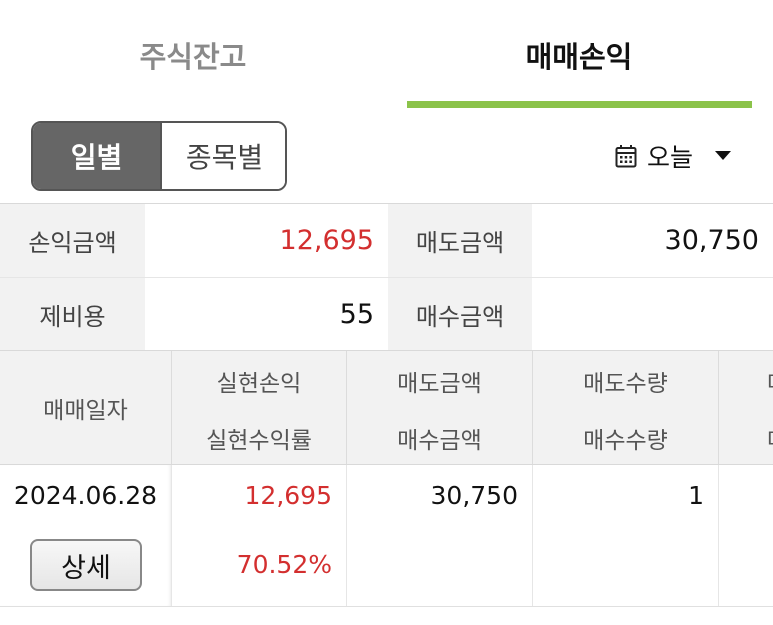 This screenshot has width=773, height=625. I want to click on chevron-down-icon, so click(723, 156).